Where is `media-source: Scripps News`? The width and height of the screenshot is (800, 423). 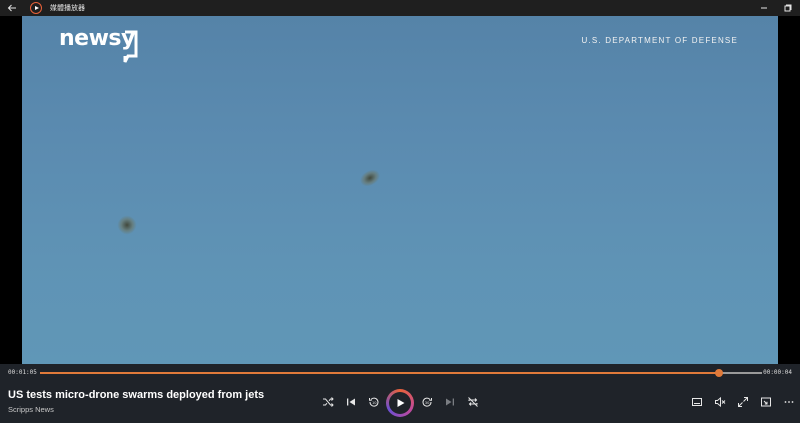 media-source: Scripps News is located at coordinates (31, 409).